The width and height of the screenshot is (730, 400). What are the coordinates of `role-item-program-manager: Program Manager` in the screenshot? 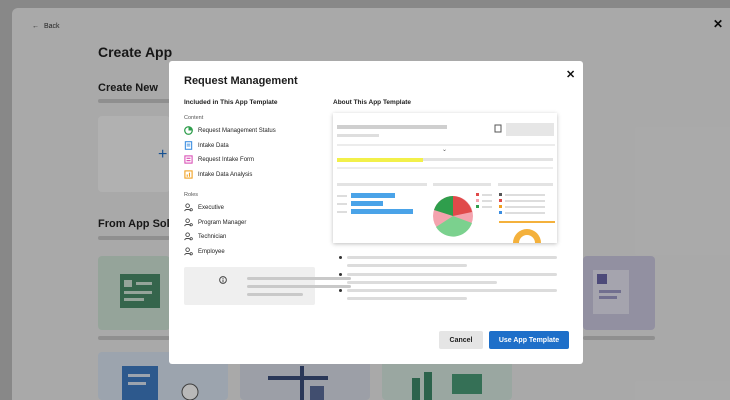 It's located at (215, 222).